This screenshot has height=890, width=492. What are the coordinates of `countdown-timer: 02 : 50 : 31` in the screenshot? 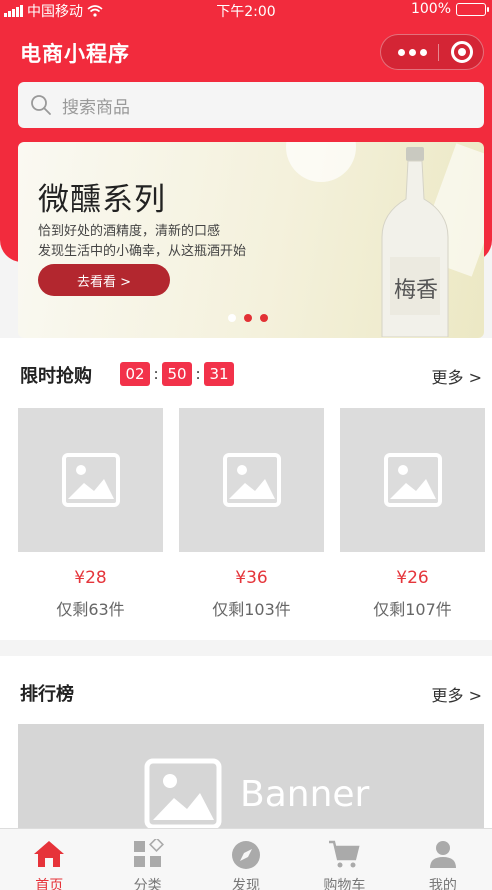 It's located at (177, 374).